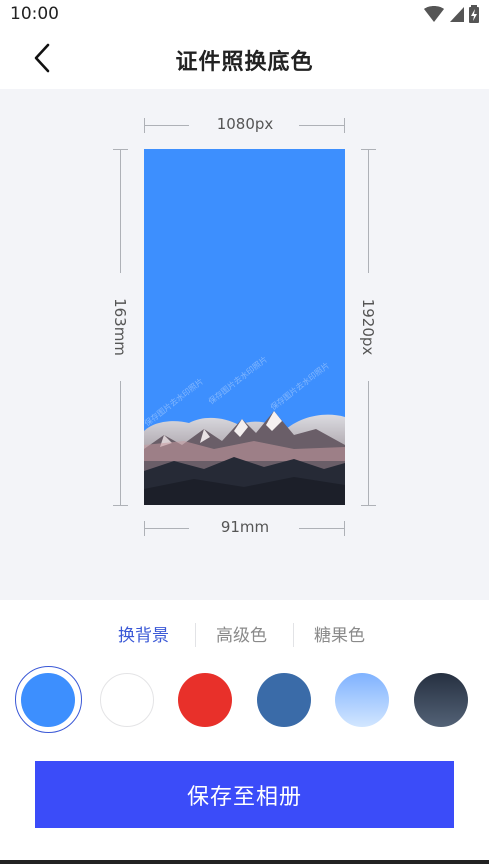  What do you see at coordinates (441, 700) in the screenshot?
I see `swatch-slate-gradient` at bounding box center [441, 700].